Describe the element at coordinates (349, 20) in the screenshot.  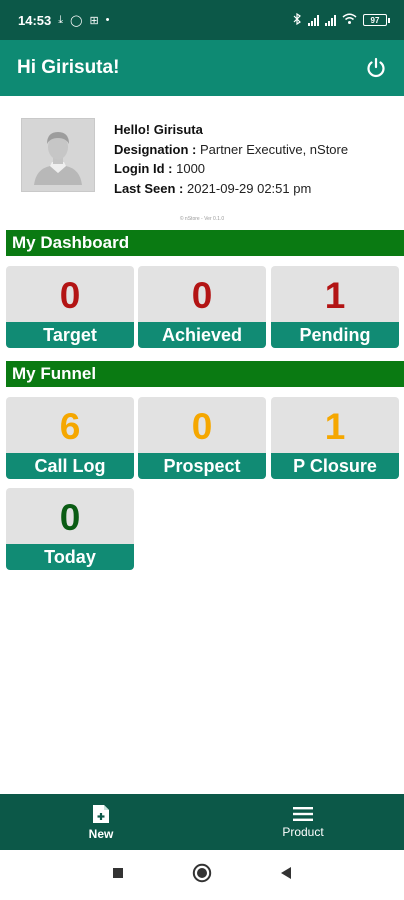
I see `wifi-icon` at that location.